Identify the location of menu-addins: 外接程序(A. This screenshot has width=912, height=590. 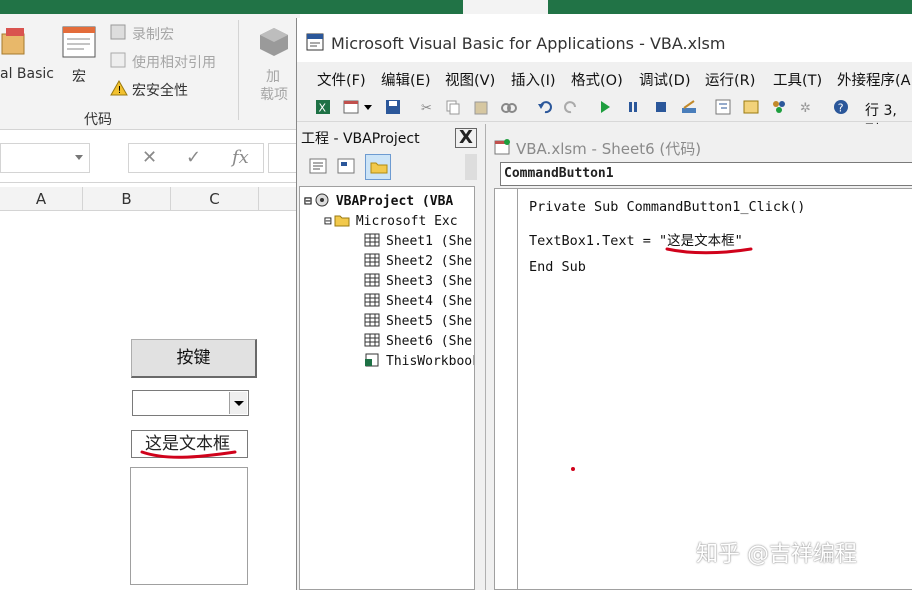
(874, 79).